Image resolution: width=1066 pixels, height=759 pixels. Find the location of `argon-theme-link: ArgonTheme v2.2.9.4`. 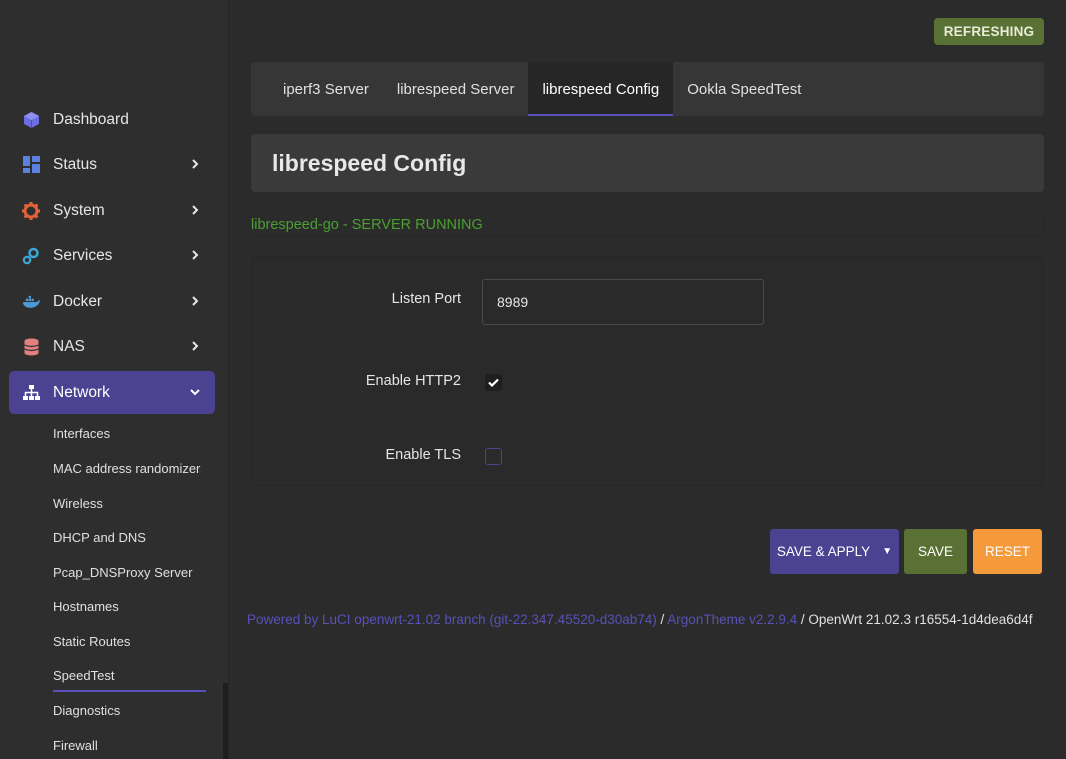

argon-theme-link: ArgonTheme v2.2.9.4 is located at coordinates (732, 619).